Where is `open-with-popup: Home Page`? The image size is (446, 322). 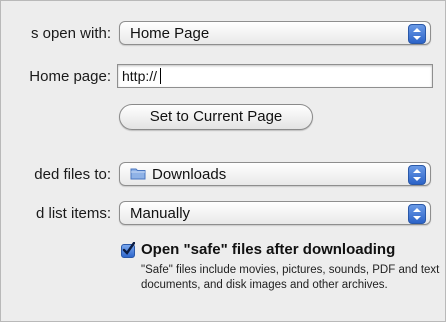 open-with-popup: Home Page is located at coordinates (275, 33).